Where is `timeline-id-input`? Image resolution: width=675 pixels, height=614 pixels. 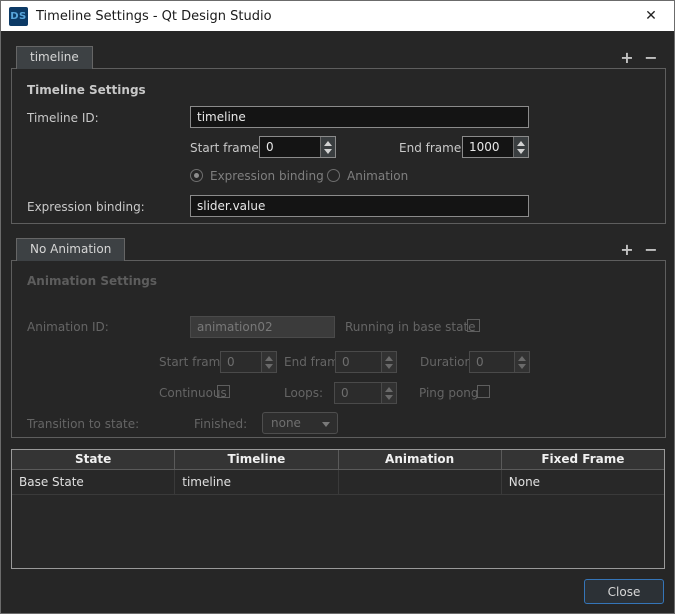
timeline-id-input is located at coordinates (359, 117).